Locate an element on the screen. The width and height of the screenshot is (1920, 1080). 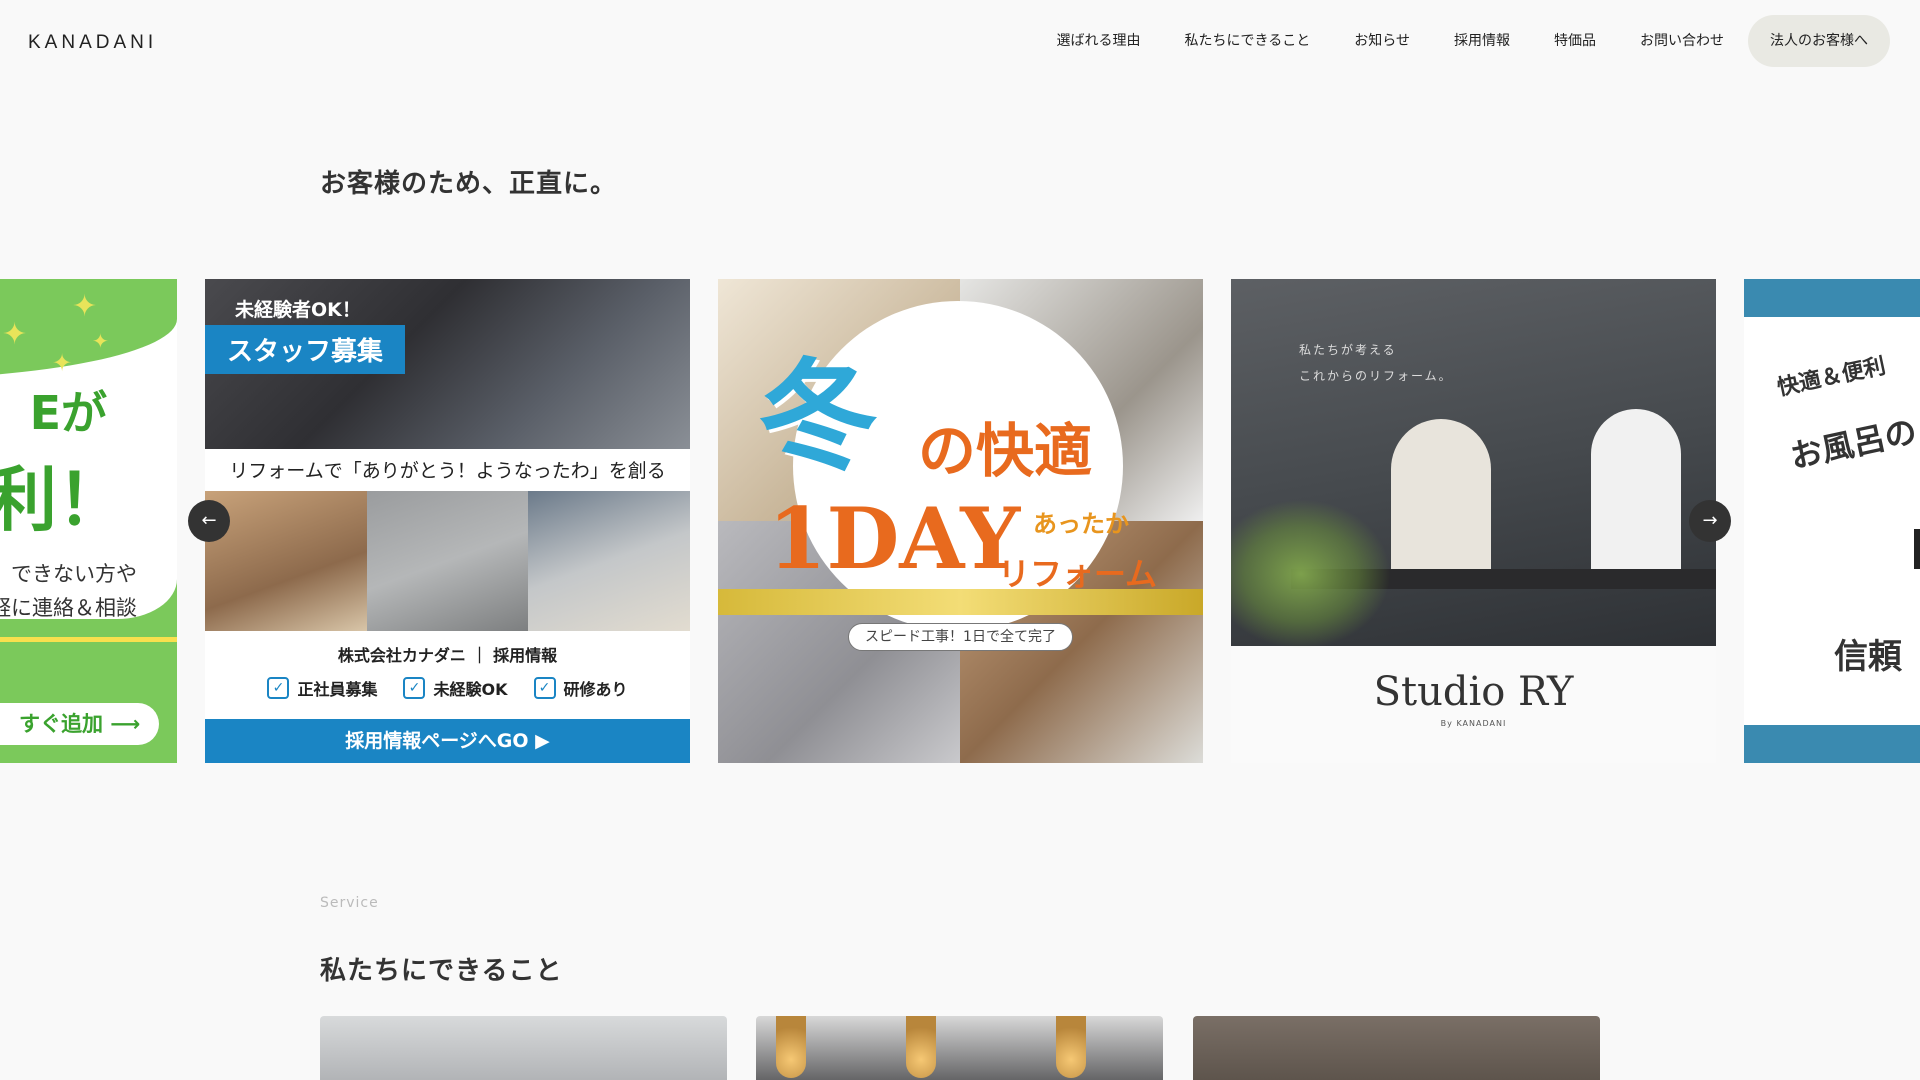
check-item: ✓ 未経験OK is located at coordinates (455, 688).